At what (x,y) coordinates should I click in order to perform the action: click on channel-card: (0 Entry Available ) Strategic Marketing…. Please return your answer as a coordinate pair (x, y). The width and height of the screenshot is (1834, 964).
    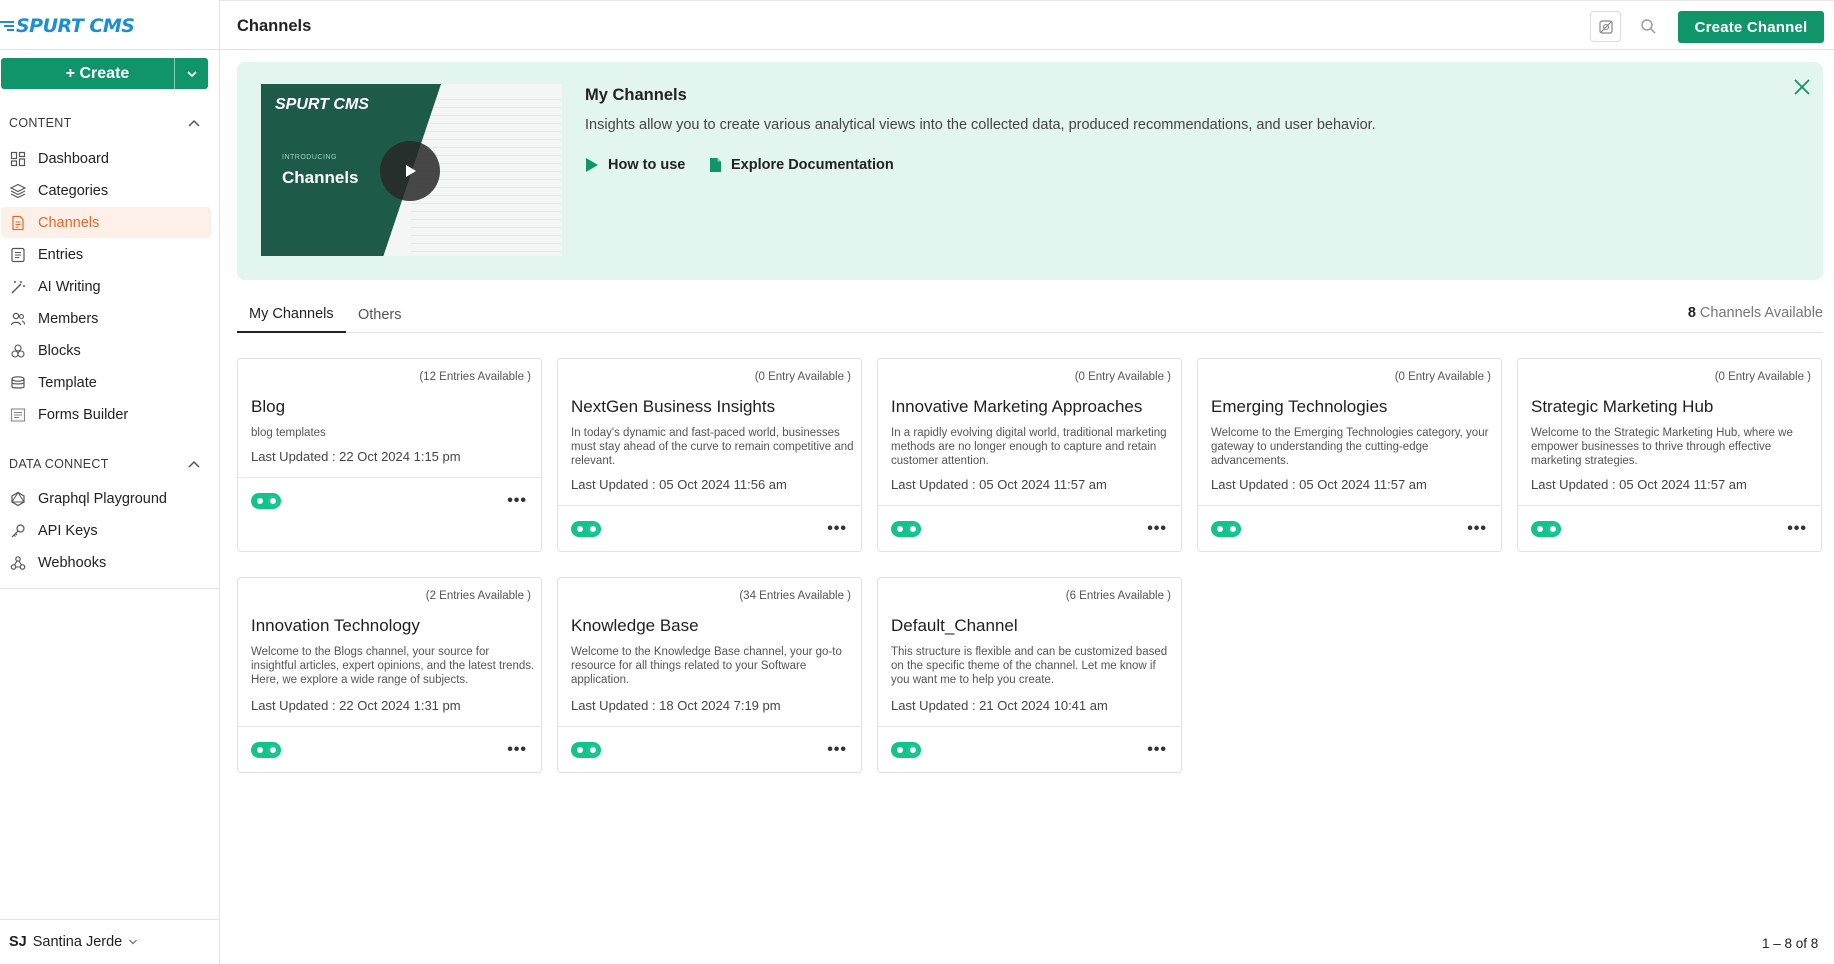
    Looking at the image, I should click on (1669, 455).